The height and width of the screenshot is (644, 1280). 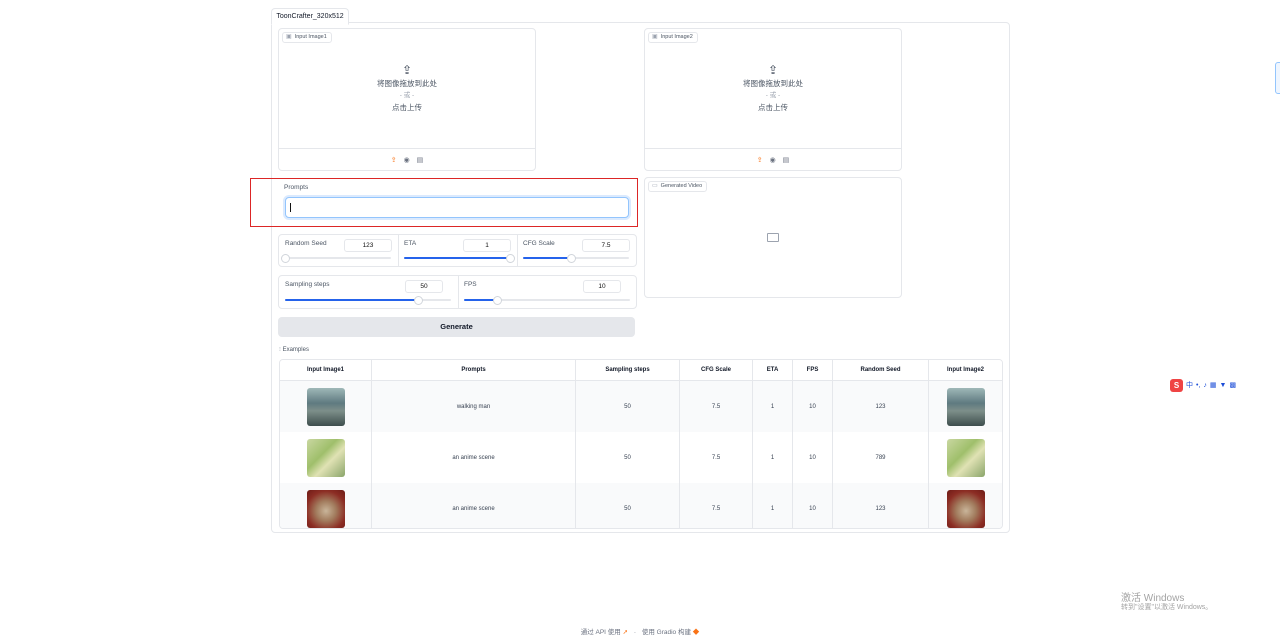 What do you see at coordinates (965, 370) in the screenshot?
I see `col-input-image2: Input Image2` at bounding box center [965, 370].